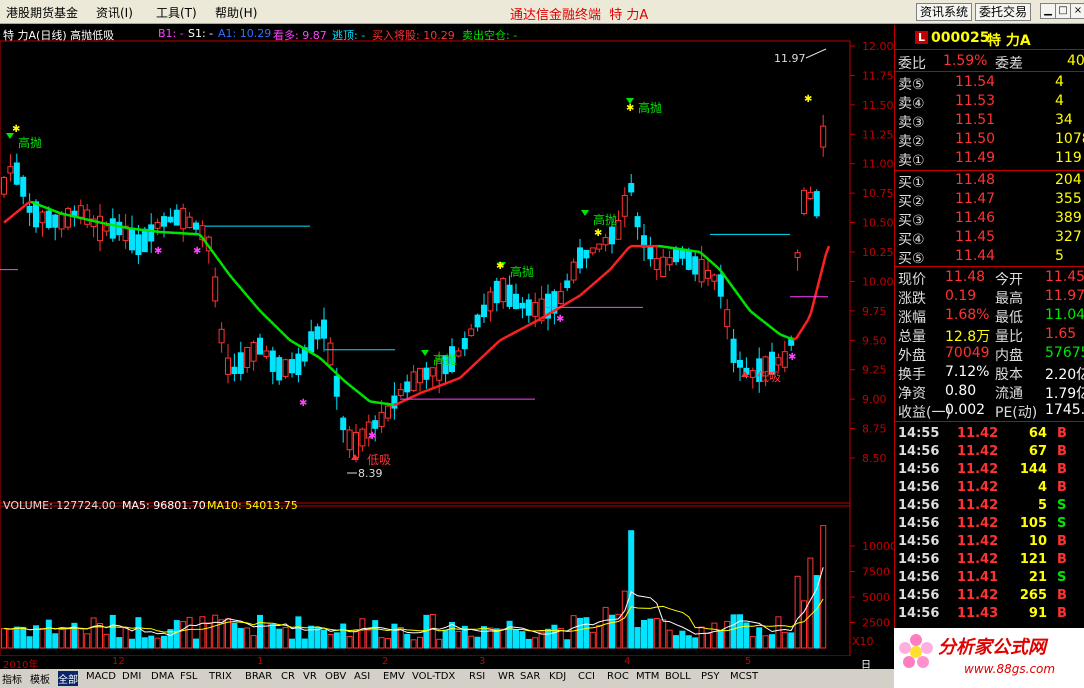 The image size is (1084, 688). I want to click on indicator-tab: 模板, so click(40, 678).